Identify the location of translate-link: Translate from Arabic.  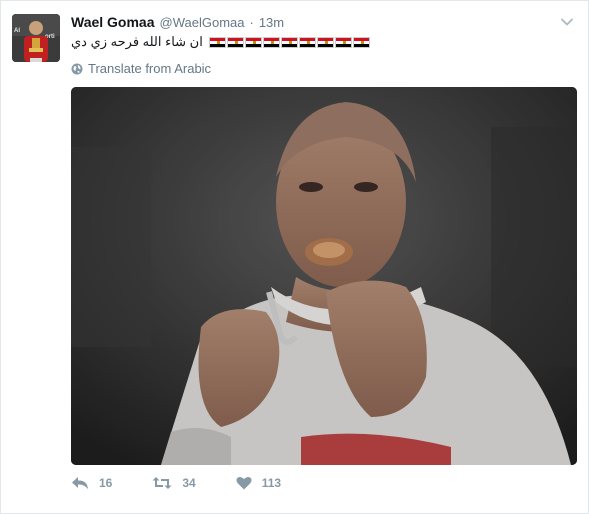
(141, 68).